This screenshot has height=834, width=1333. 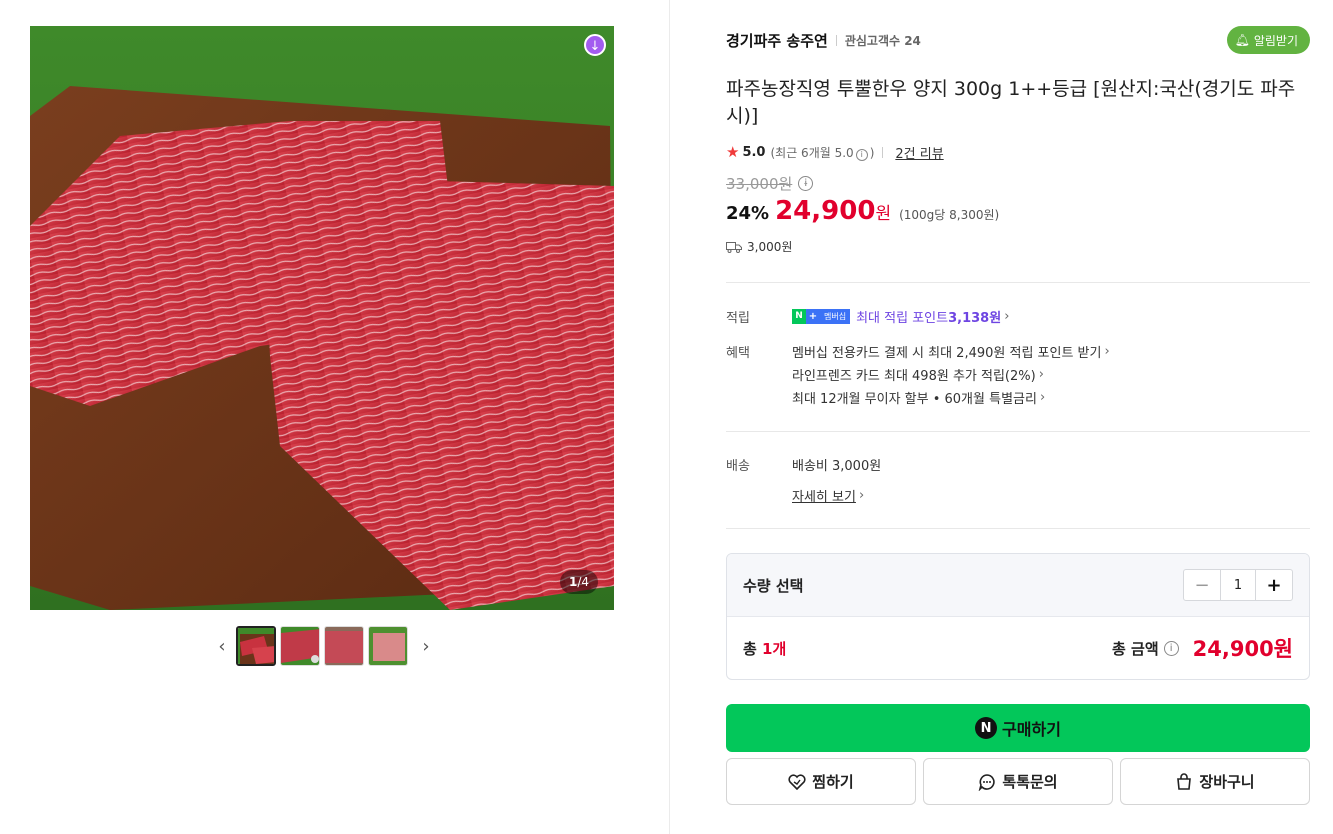 I want to click on detail-link-text: 자세히 보기, so click(x=824, y=497).